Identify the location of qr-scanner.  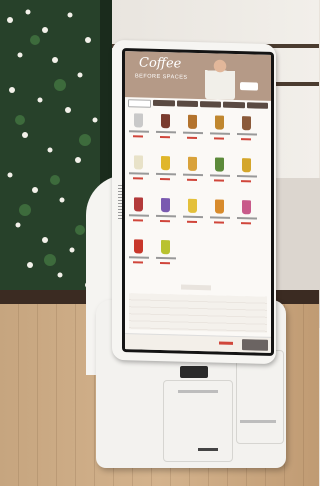
(194, 372).